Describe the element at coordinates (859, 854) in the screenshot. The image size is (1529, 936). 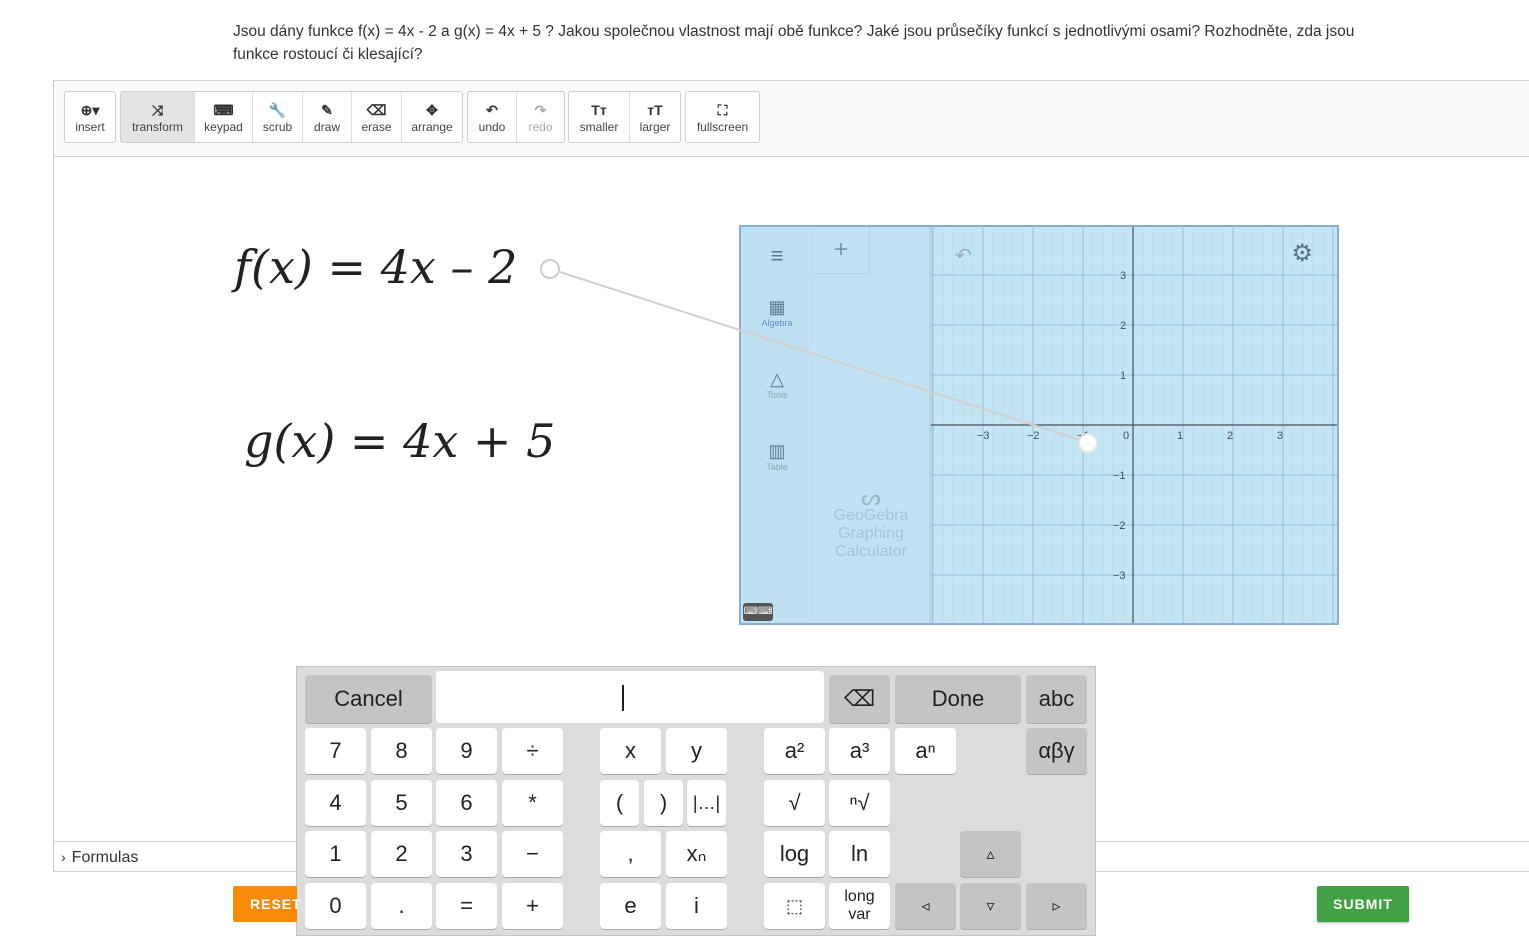
I see `key-ln: ln` at that location.